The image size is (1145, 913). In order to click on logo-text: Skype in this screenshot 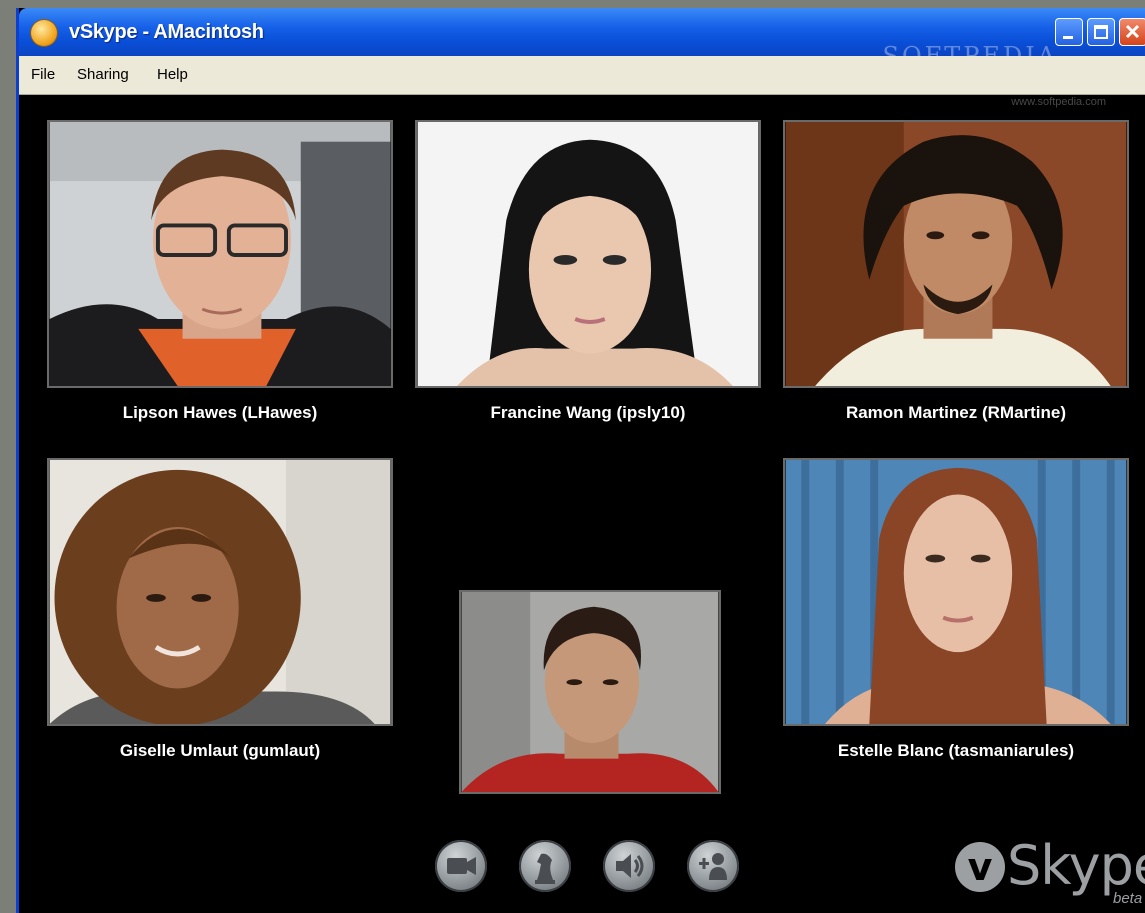, I will do `click(1076, 865)`.